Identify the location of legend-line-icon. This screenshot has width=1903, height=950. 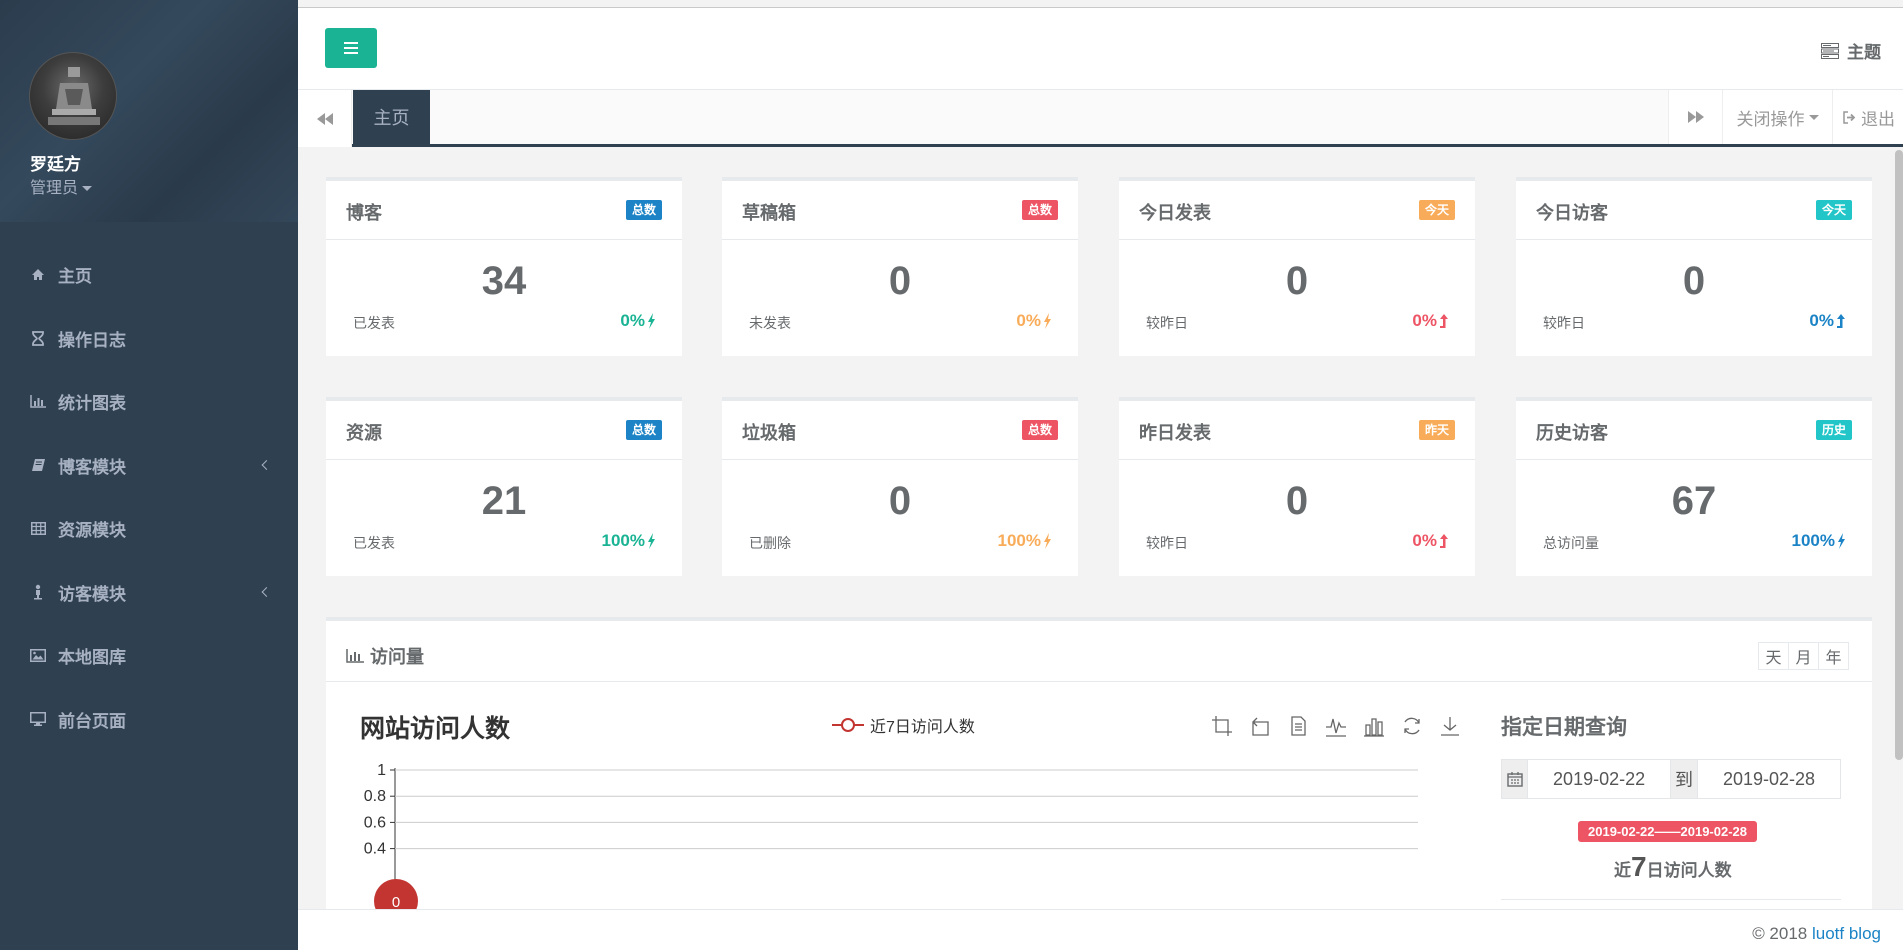
(848, 725).